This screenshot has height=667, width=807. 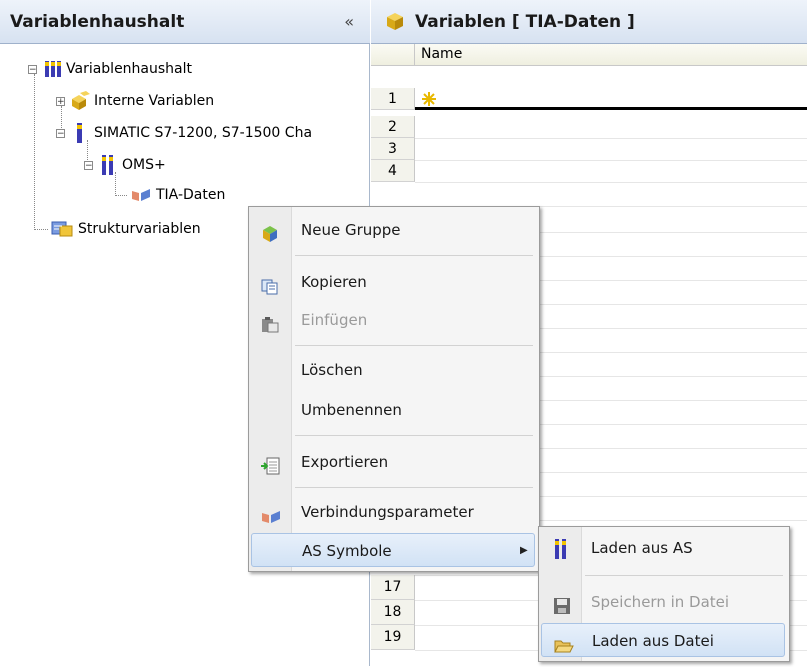 I want to click on menu-item-laden-aus-datei: Laden aus Datei, so click(x=663, y=640).